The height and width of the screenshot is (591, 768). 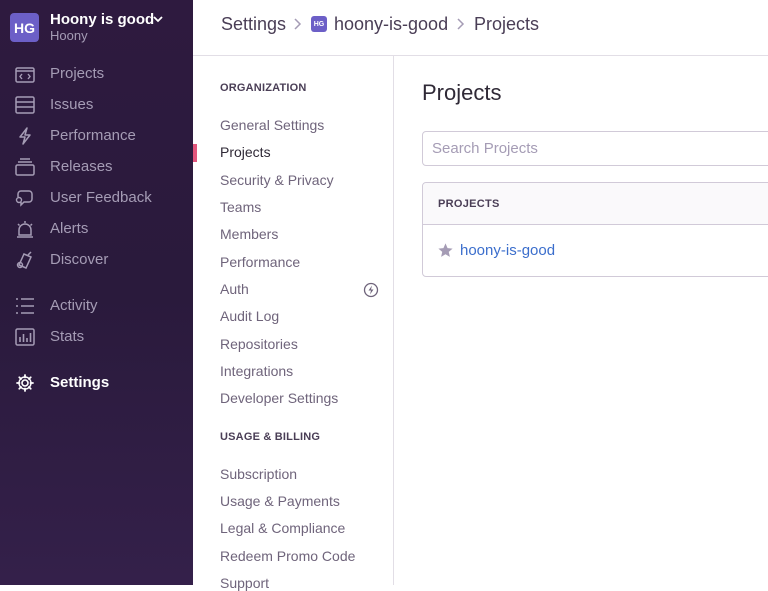 I want to click on sidebar-item-label: Performance, so click(x=93, y=135).